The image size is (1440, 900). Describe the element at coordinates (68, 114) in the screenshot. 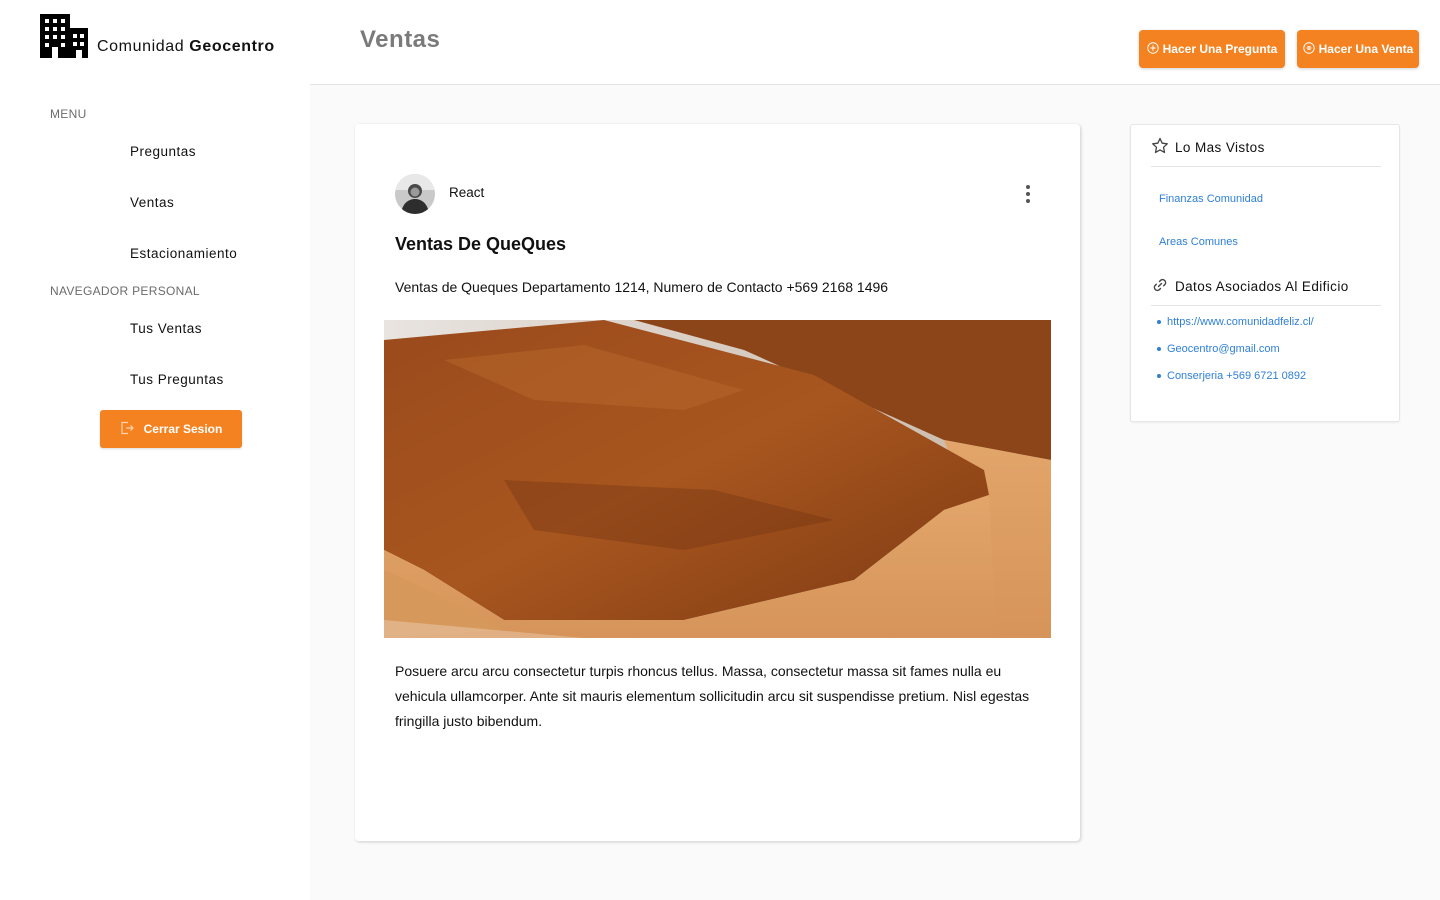

I see `menu-section-label: MENU` at that location.